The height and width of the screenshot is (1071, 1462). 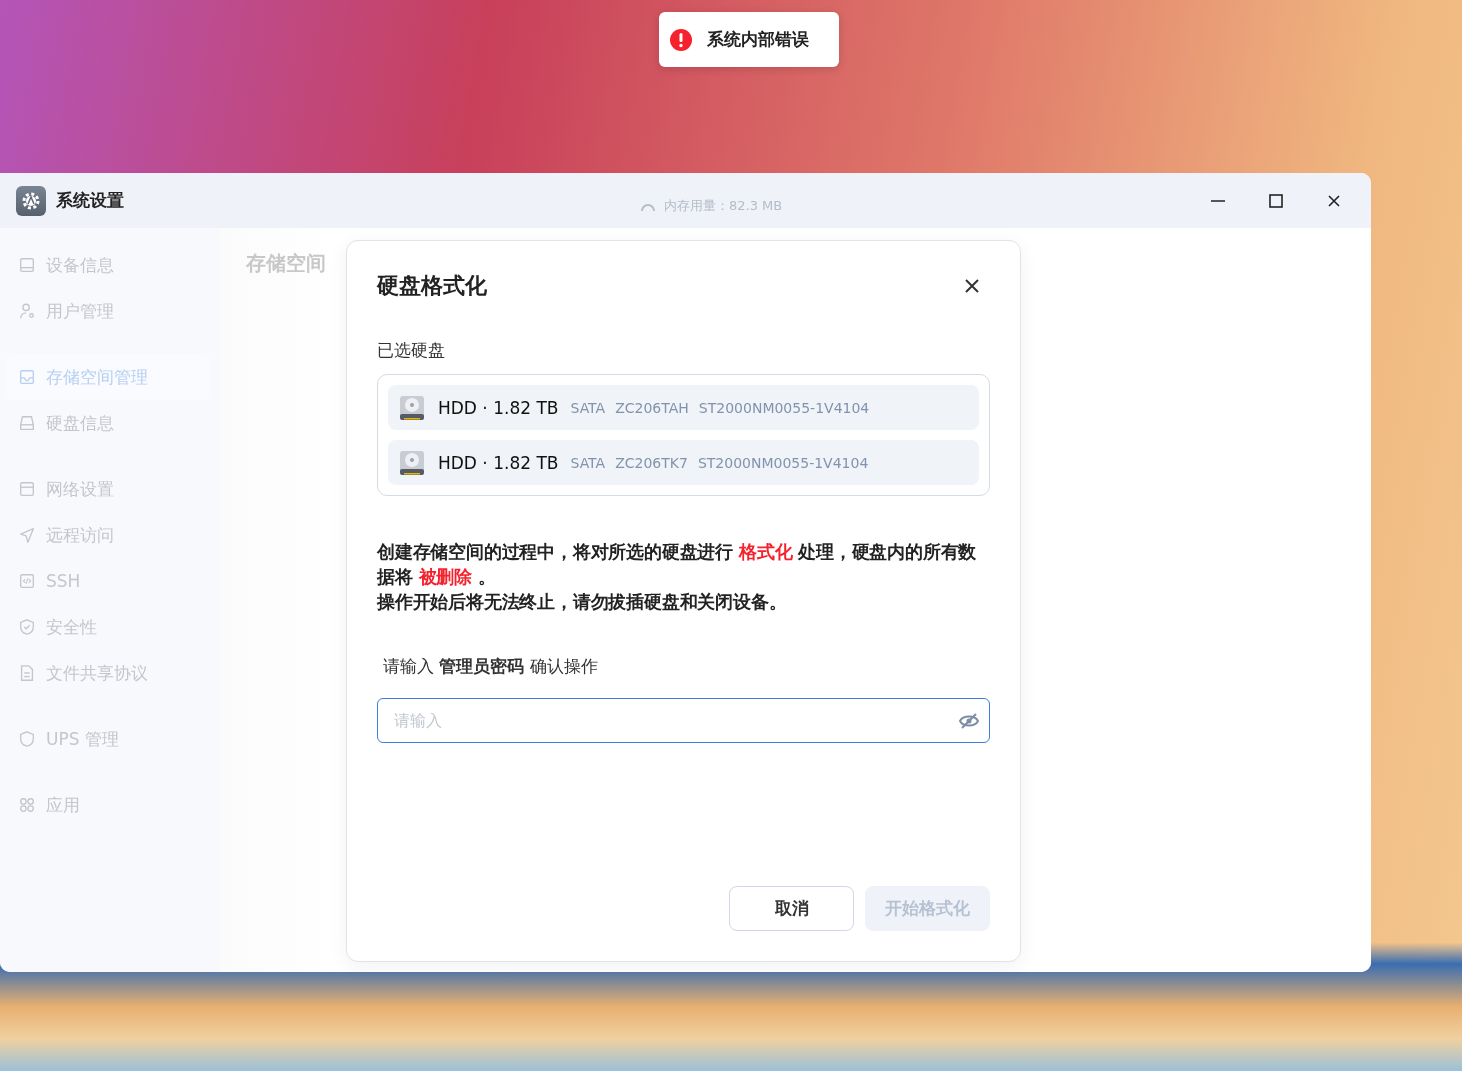 What do you see at coordinates (27, 377) in the screenshot?
I see `tray-icon` at bounding box center [27, 377].